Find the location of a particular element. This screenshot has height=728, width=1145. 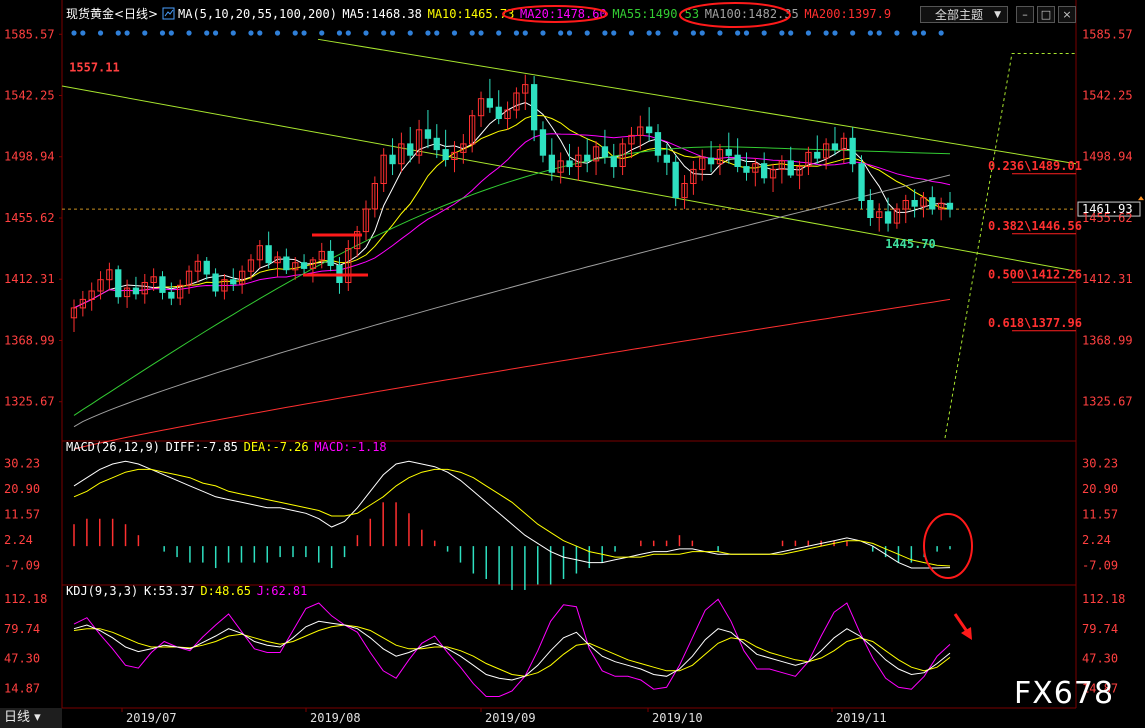

fib-level-label: 0.618\1377.96 is located at coordinates (1035, 323).